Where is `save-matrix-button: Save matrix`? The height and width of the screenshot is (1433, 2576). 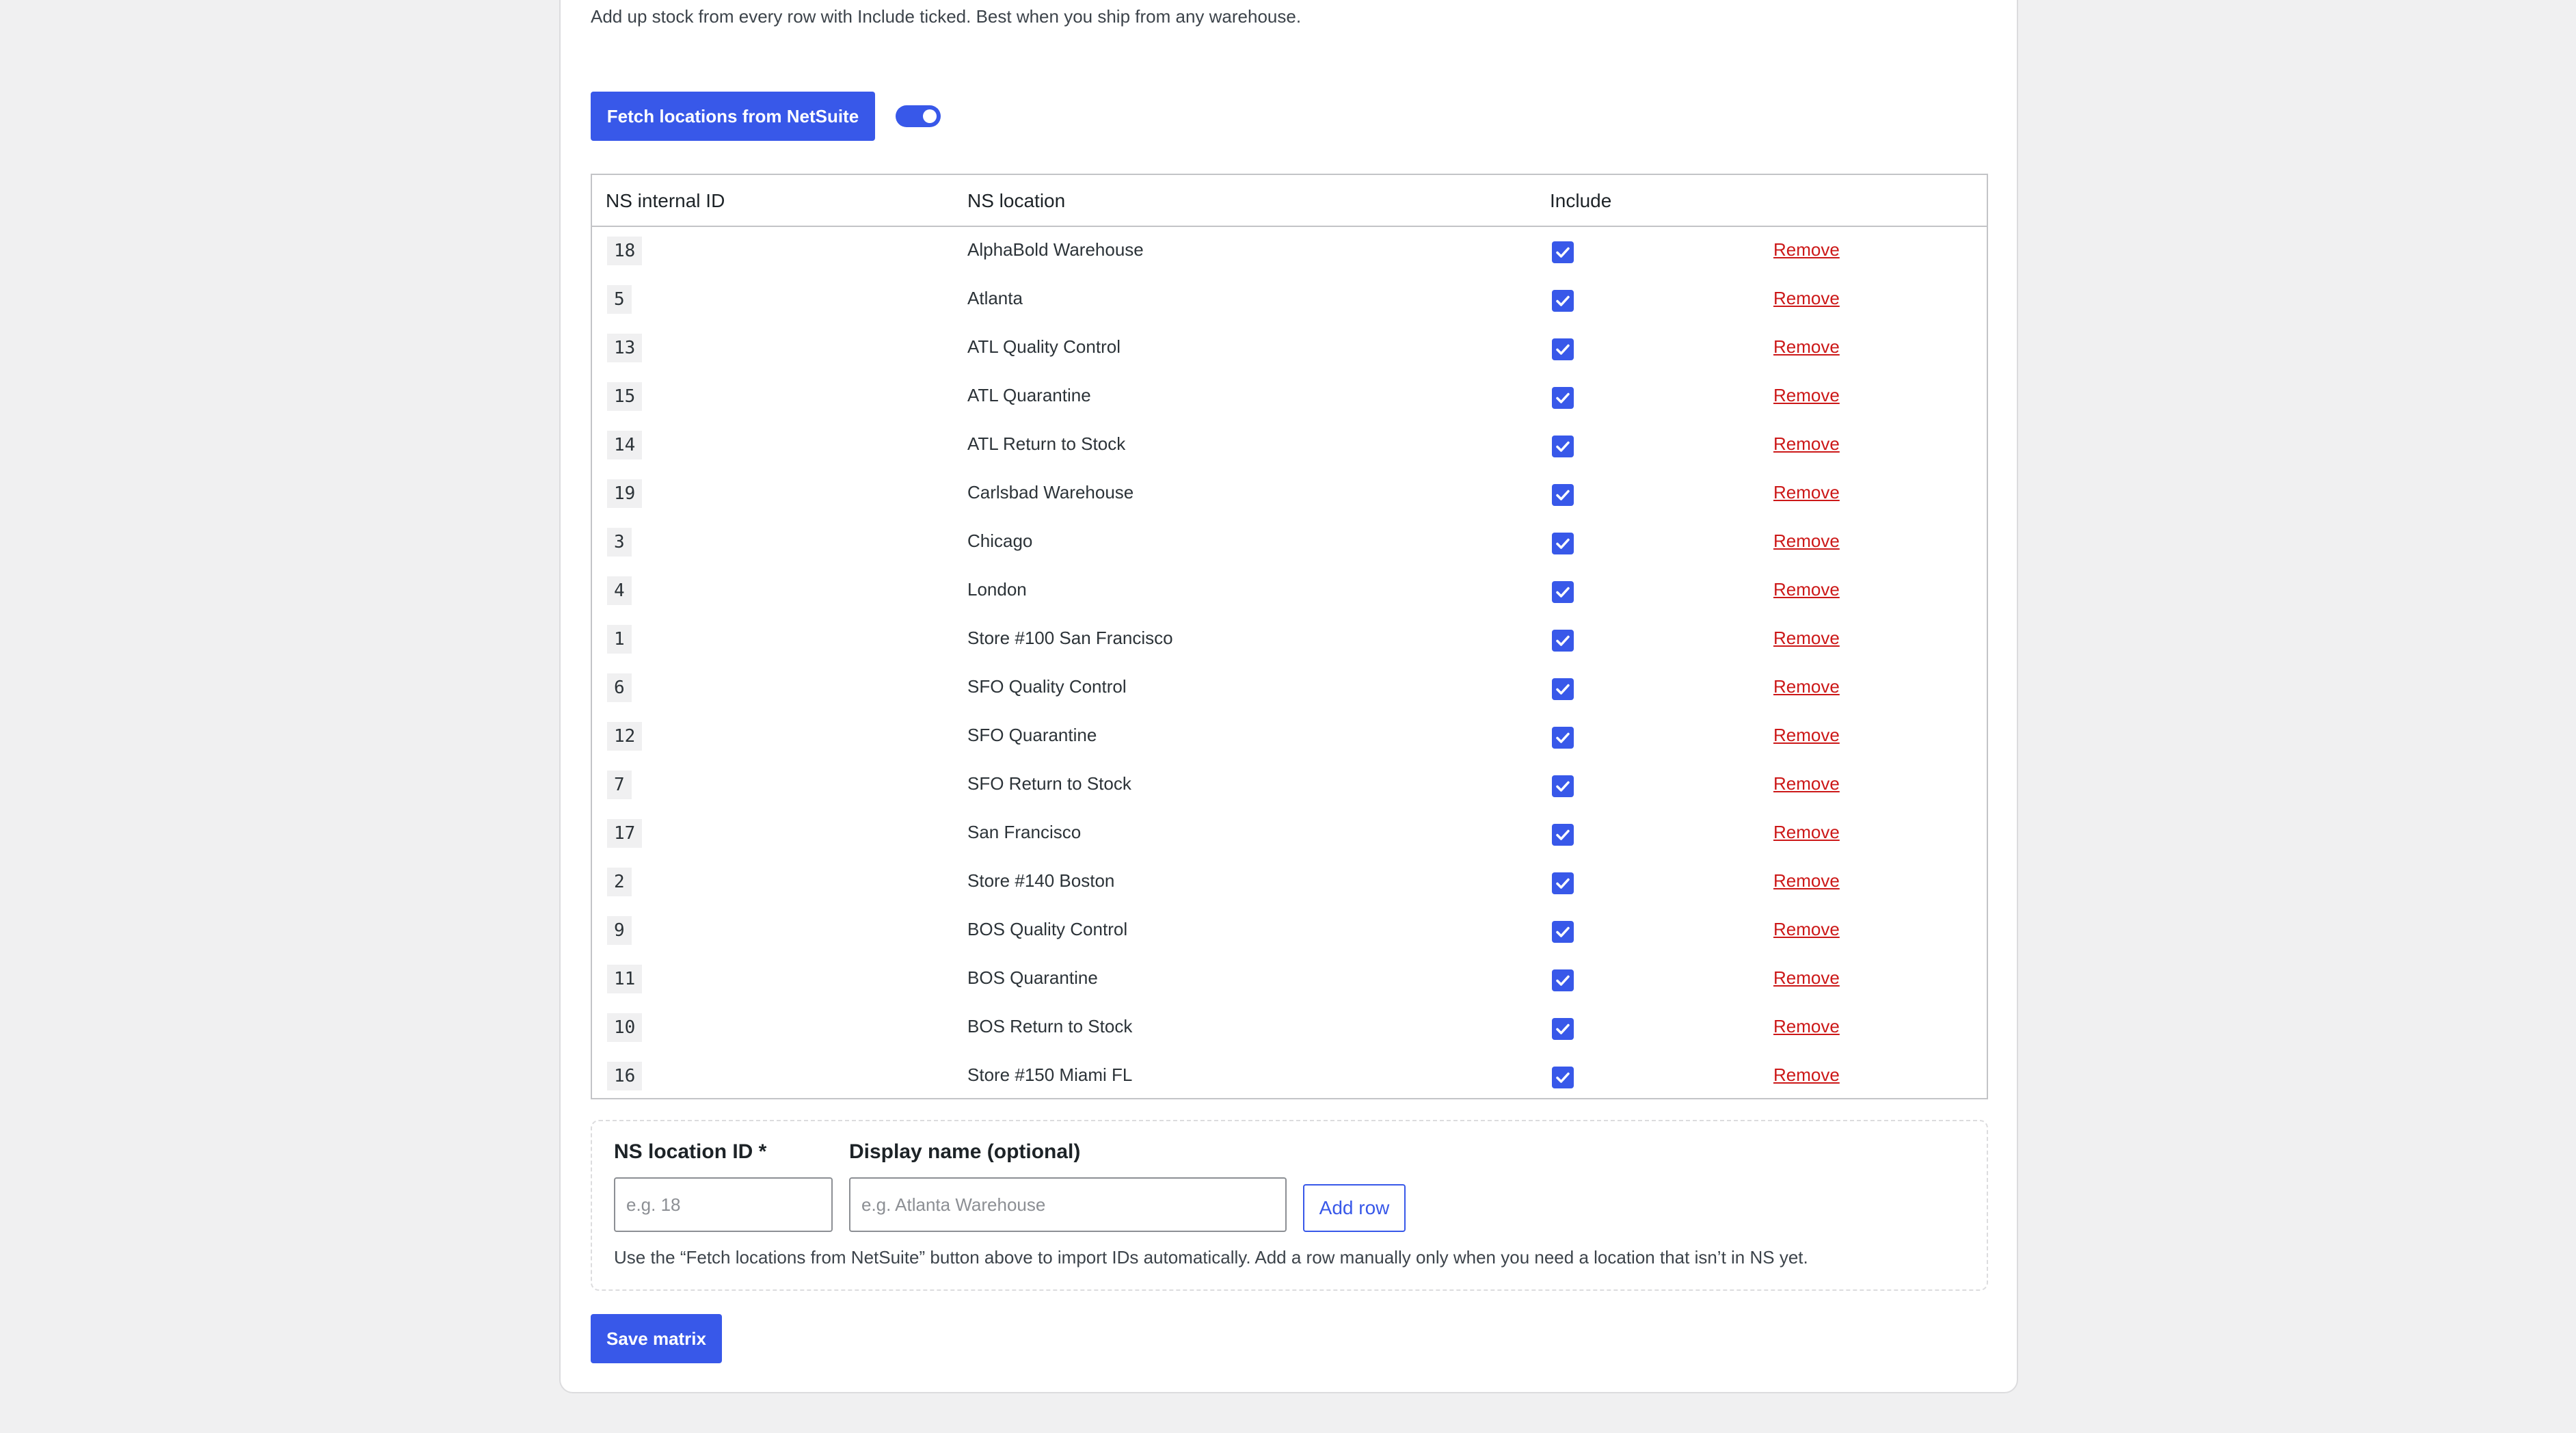
save-matrix-button: Save matrix is located at coordinates (656, 1339).